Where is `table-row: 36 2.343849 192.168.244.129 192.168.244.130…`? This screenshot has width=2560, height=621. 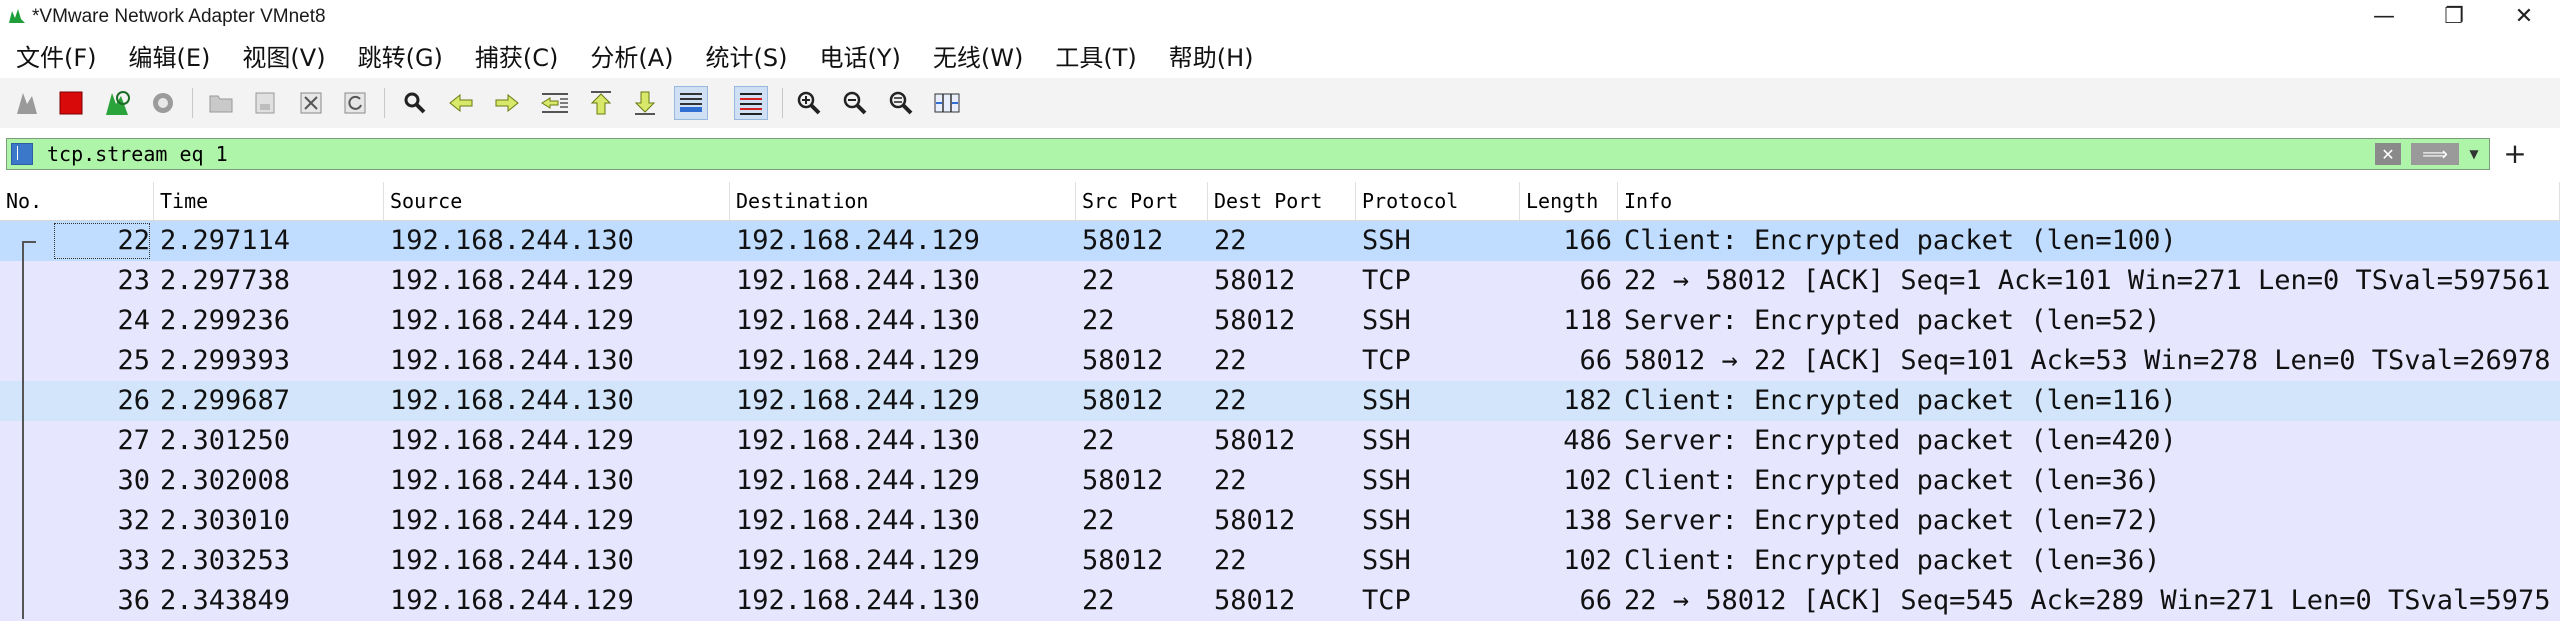
table-row: 36 2.343849 192.168.244.129 192.168.244.130… is located at coordinates (1280, 601).